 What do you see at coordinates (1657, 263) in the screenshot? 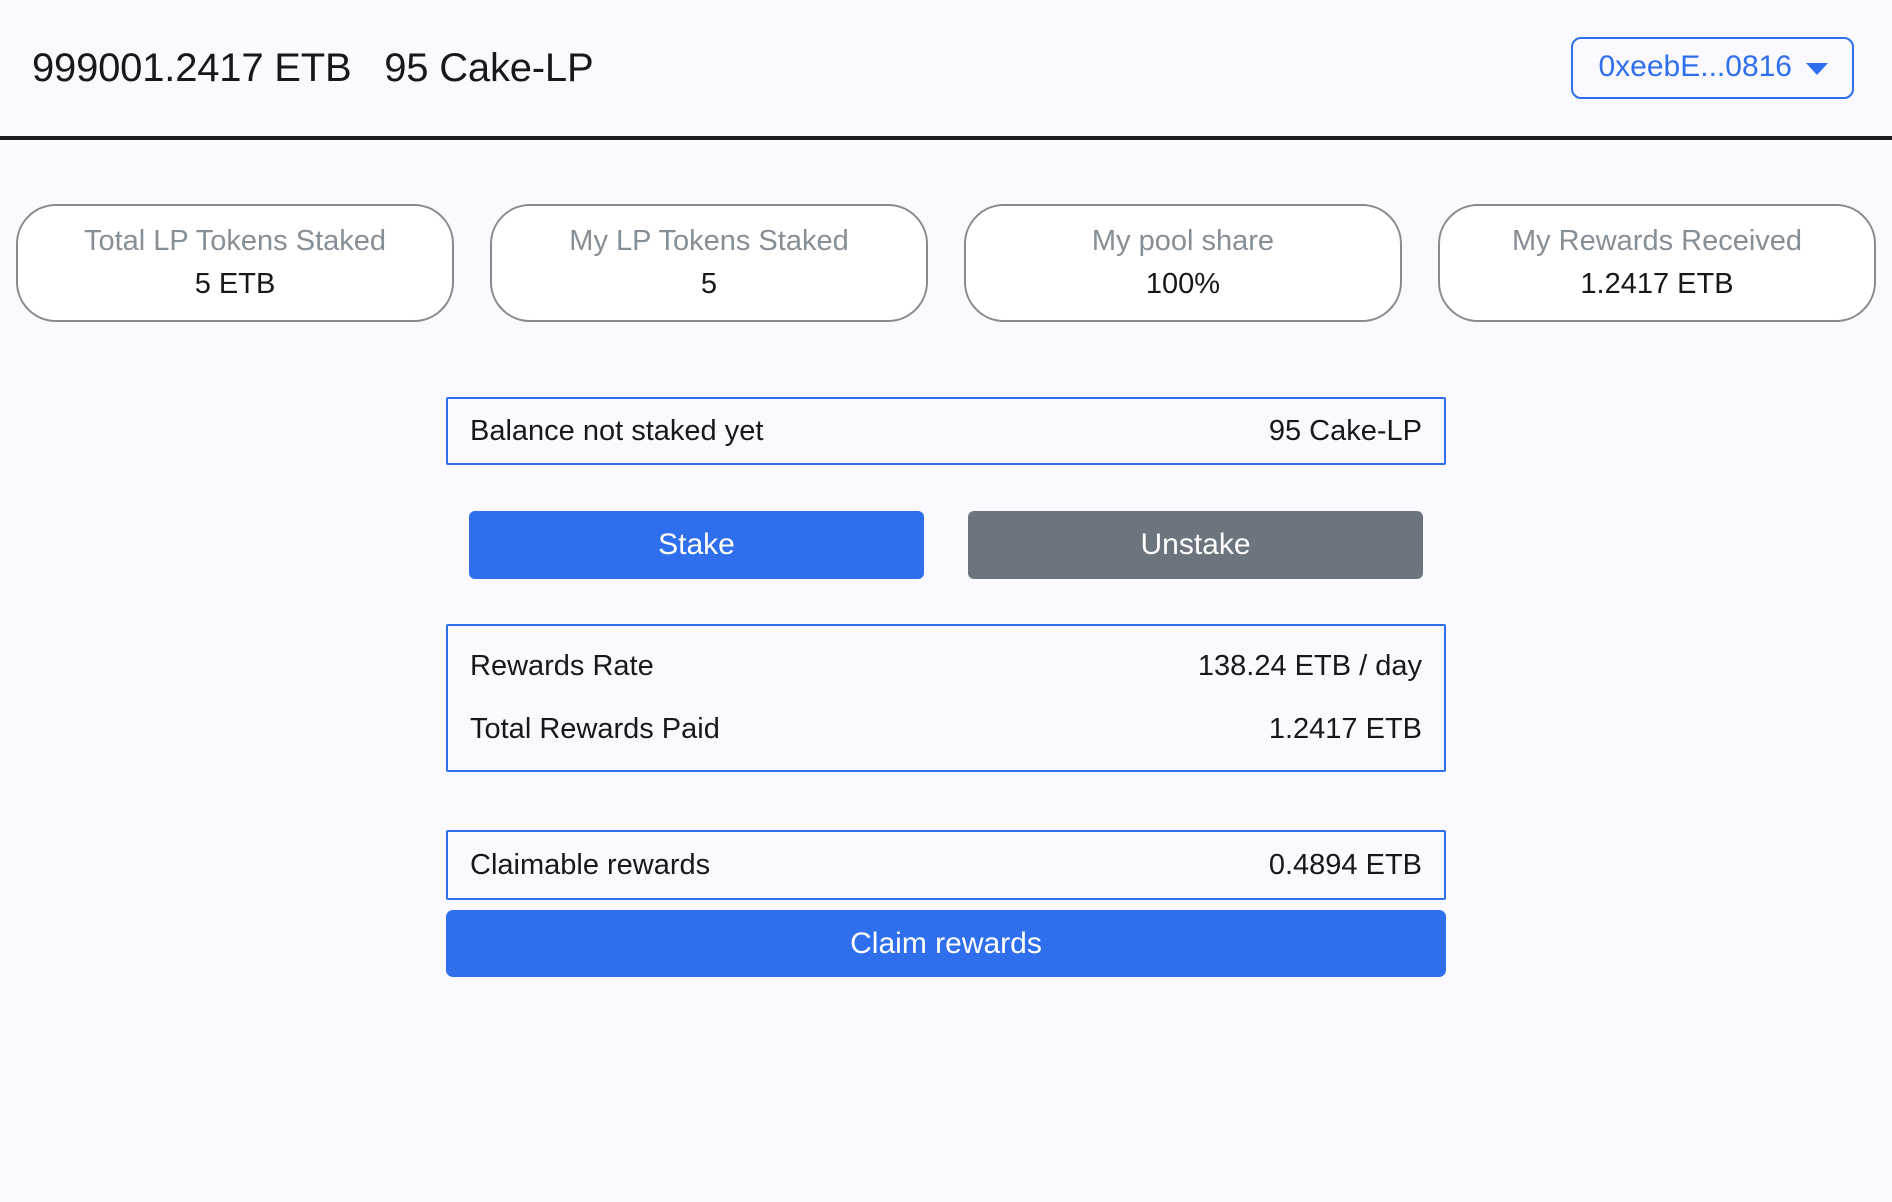
I see `stat-card-my-rewards-received: My Rewards Received 1.2417 ETB` at bounding box center [1657, 263].